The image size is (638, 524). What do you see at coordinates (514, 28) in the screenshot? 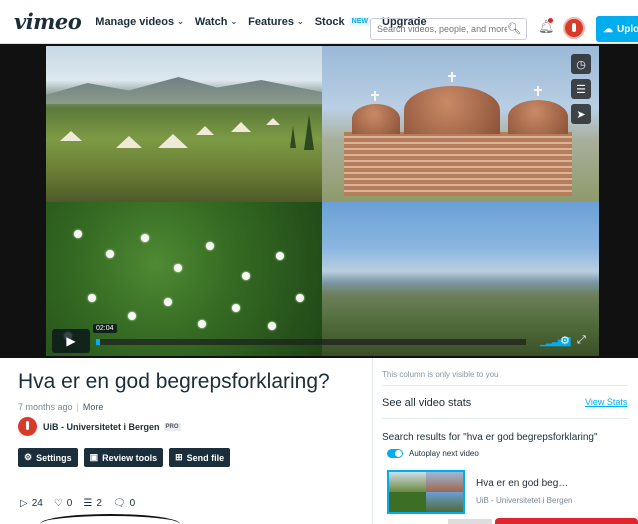
I see `search-icon: 🔍︎` at bounding box center [514, 28].